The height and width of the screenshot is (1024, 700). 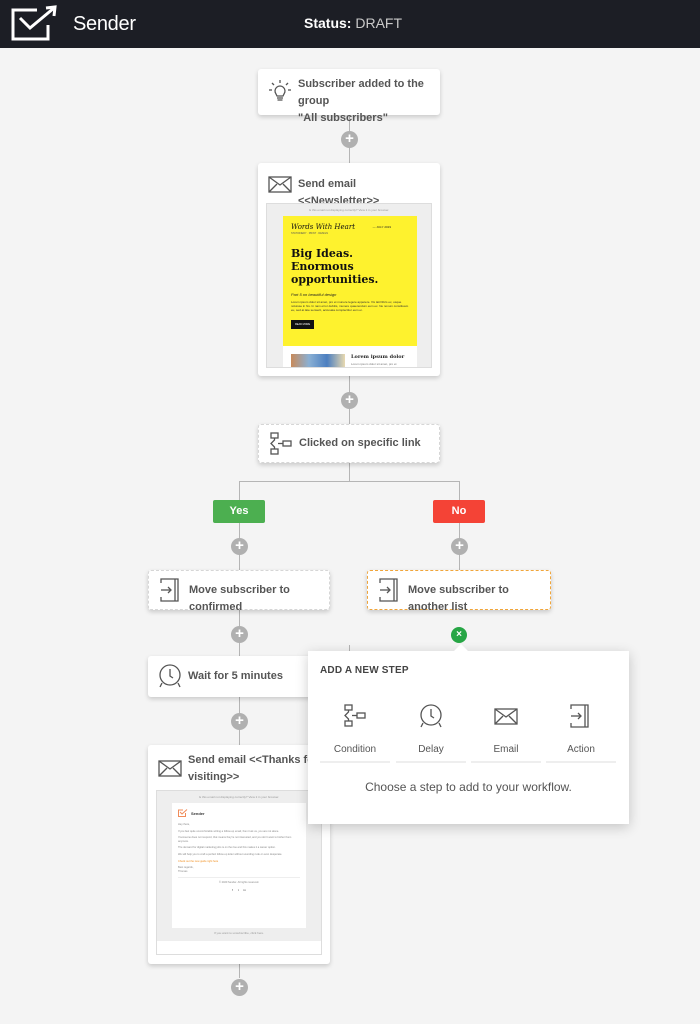 I want to click on node-label: Send email <<Thanks for visiting>>, so click(x=253, y=768).